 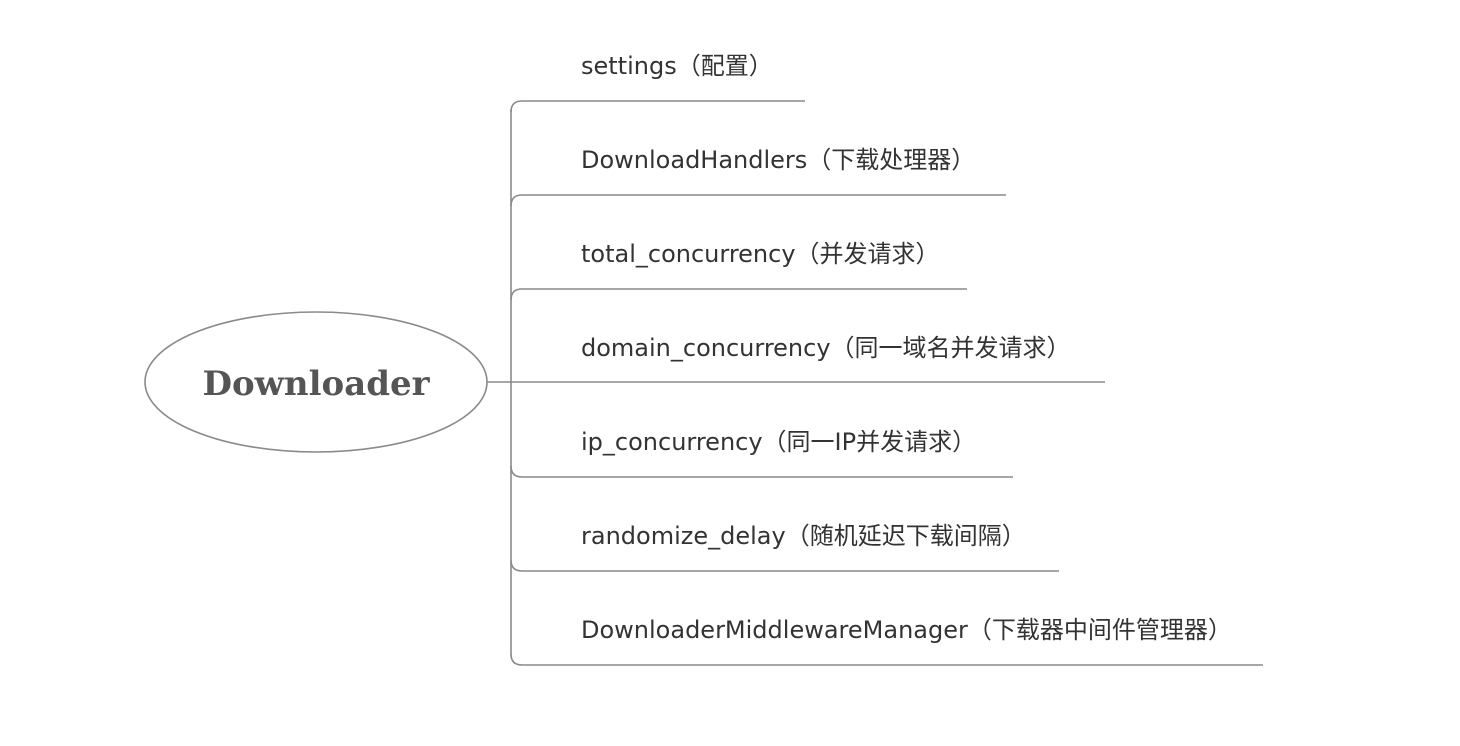 What do you see at coordinates (738, 270) in the screenshot?
I see `branch-node-total-concurrency: total_concurrency（并发请求）` at bounding box center [738, 270].